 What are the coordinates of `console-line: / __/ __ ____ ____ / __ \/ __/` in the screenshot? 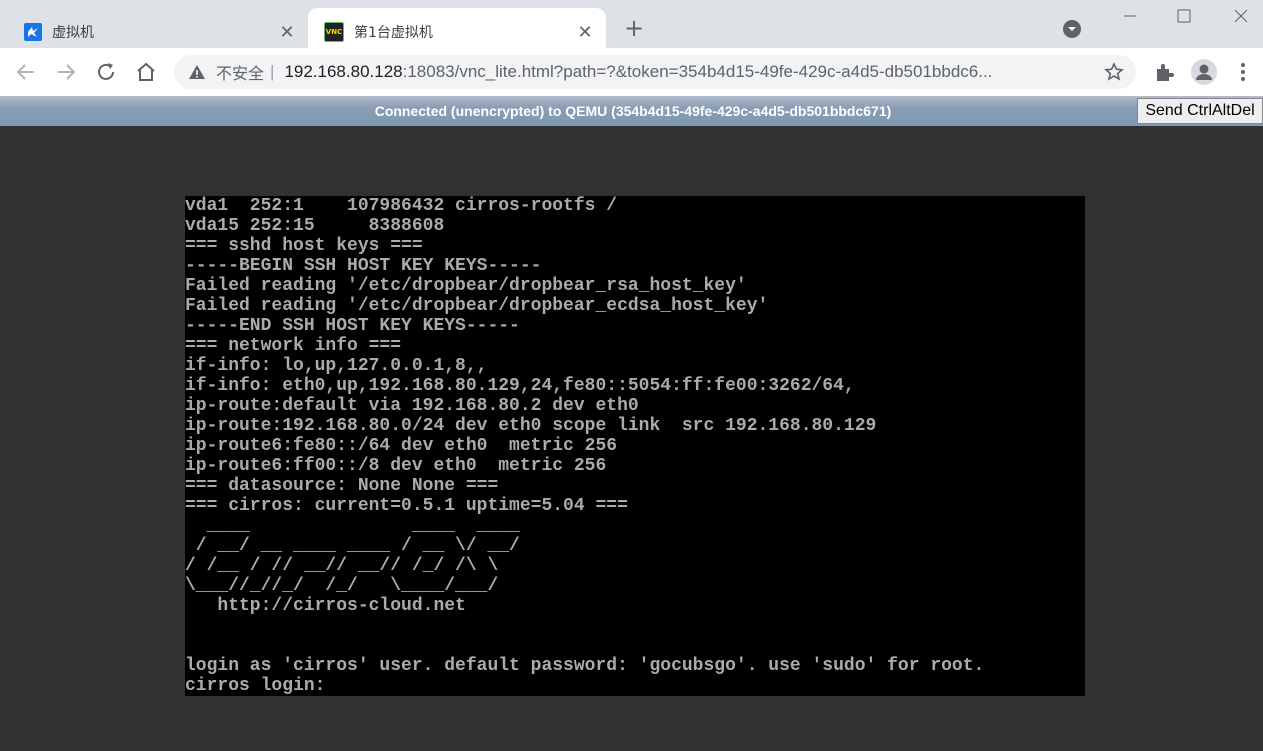 It's located at (352, 546).